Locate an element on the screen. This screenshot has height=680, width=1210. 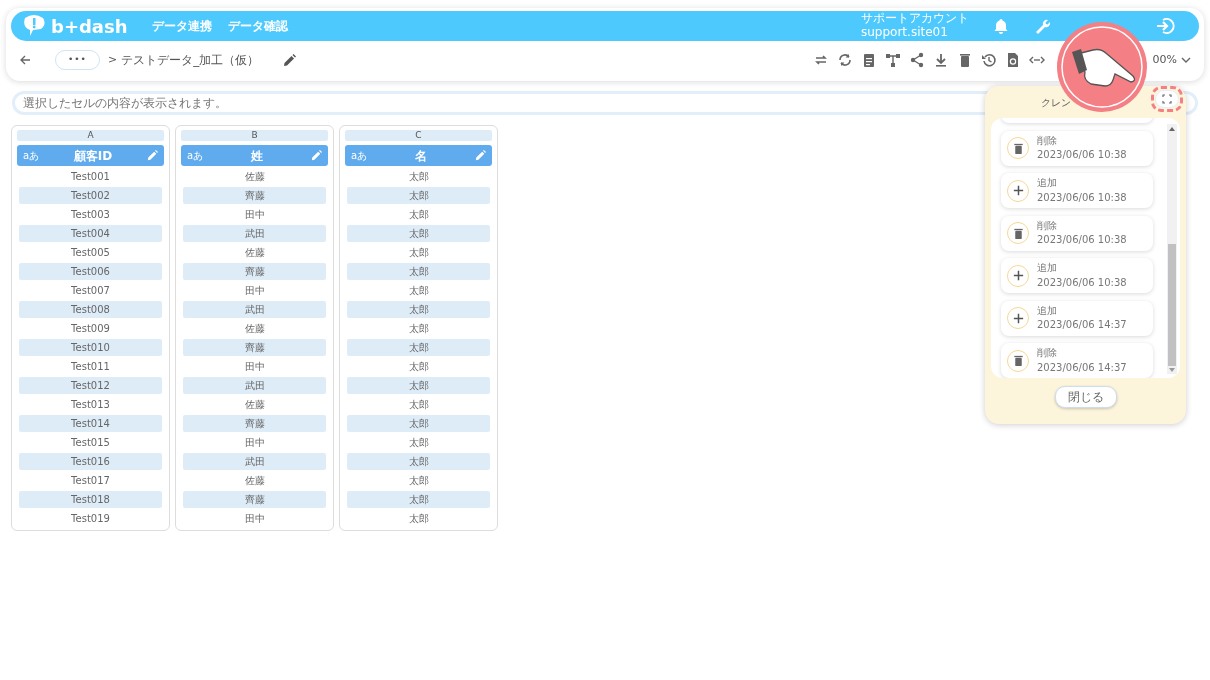
header-text: 名 is located at coordinates (421, 156).